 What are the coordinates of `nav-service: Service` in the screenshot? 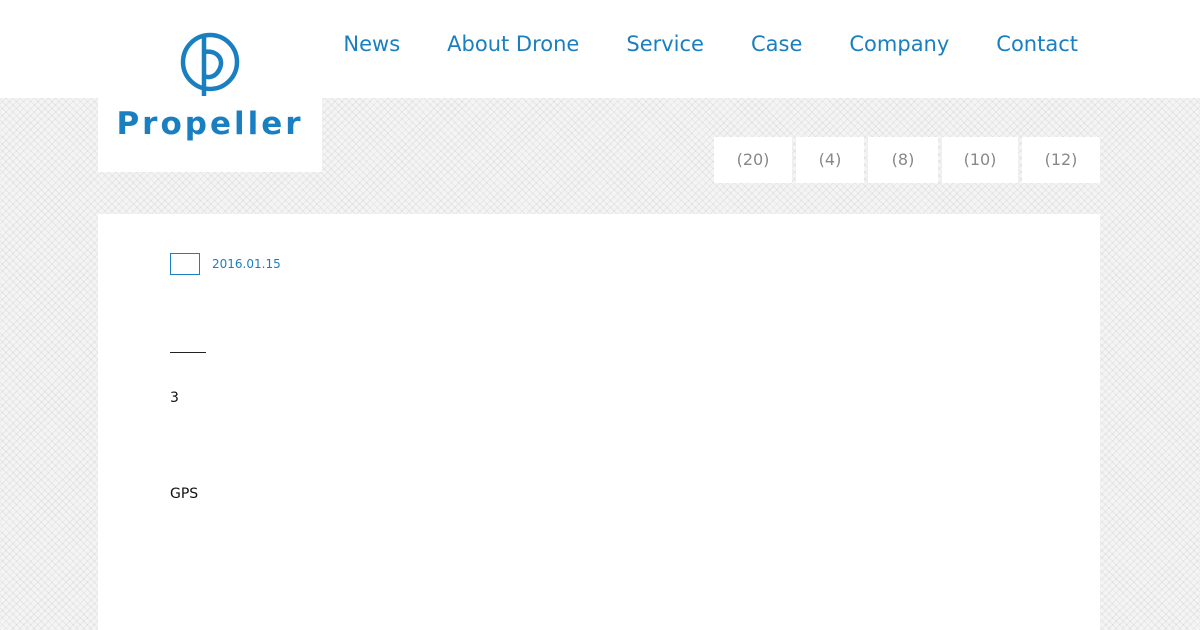 It's located at (665, 44).